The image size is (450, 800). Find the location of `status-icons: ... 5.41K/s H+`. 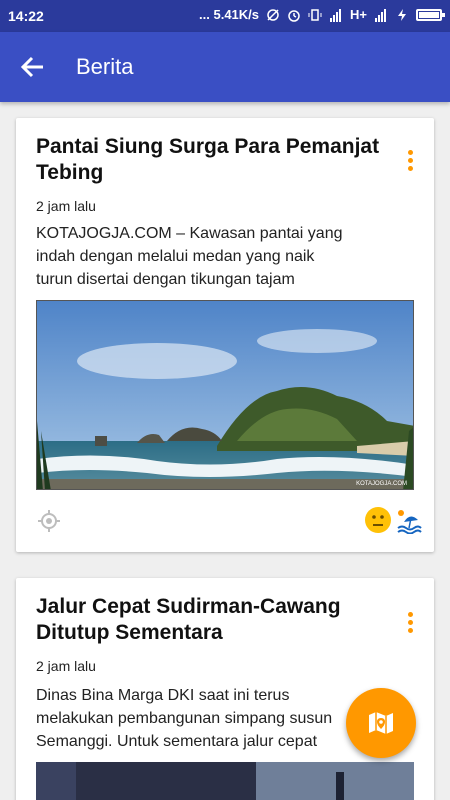

status-icons: ... 5.41K/s H+ is located at coordinates (322, 14).